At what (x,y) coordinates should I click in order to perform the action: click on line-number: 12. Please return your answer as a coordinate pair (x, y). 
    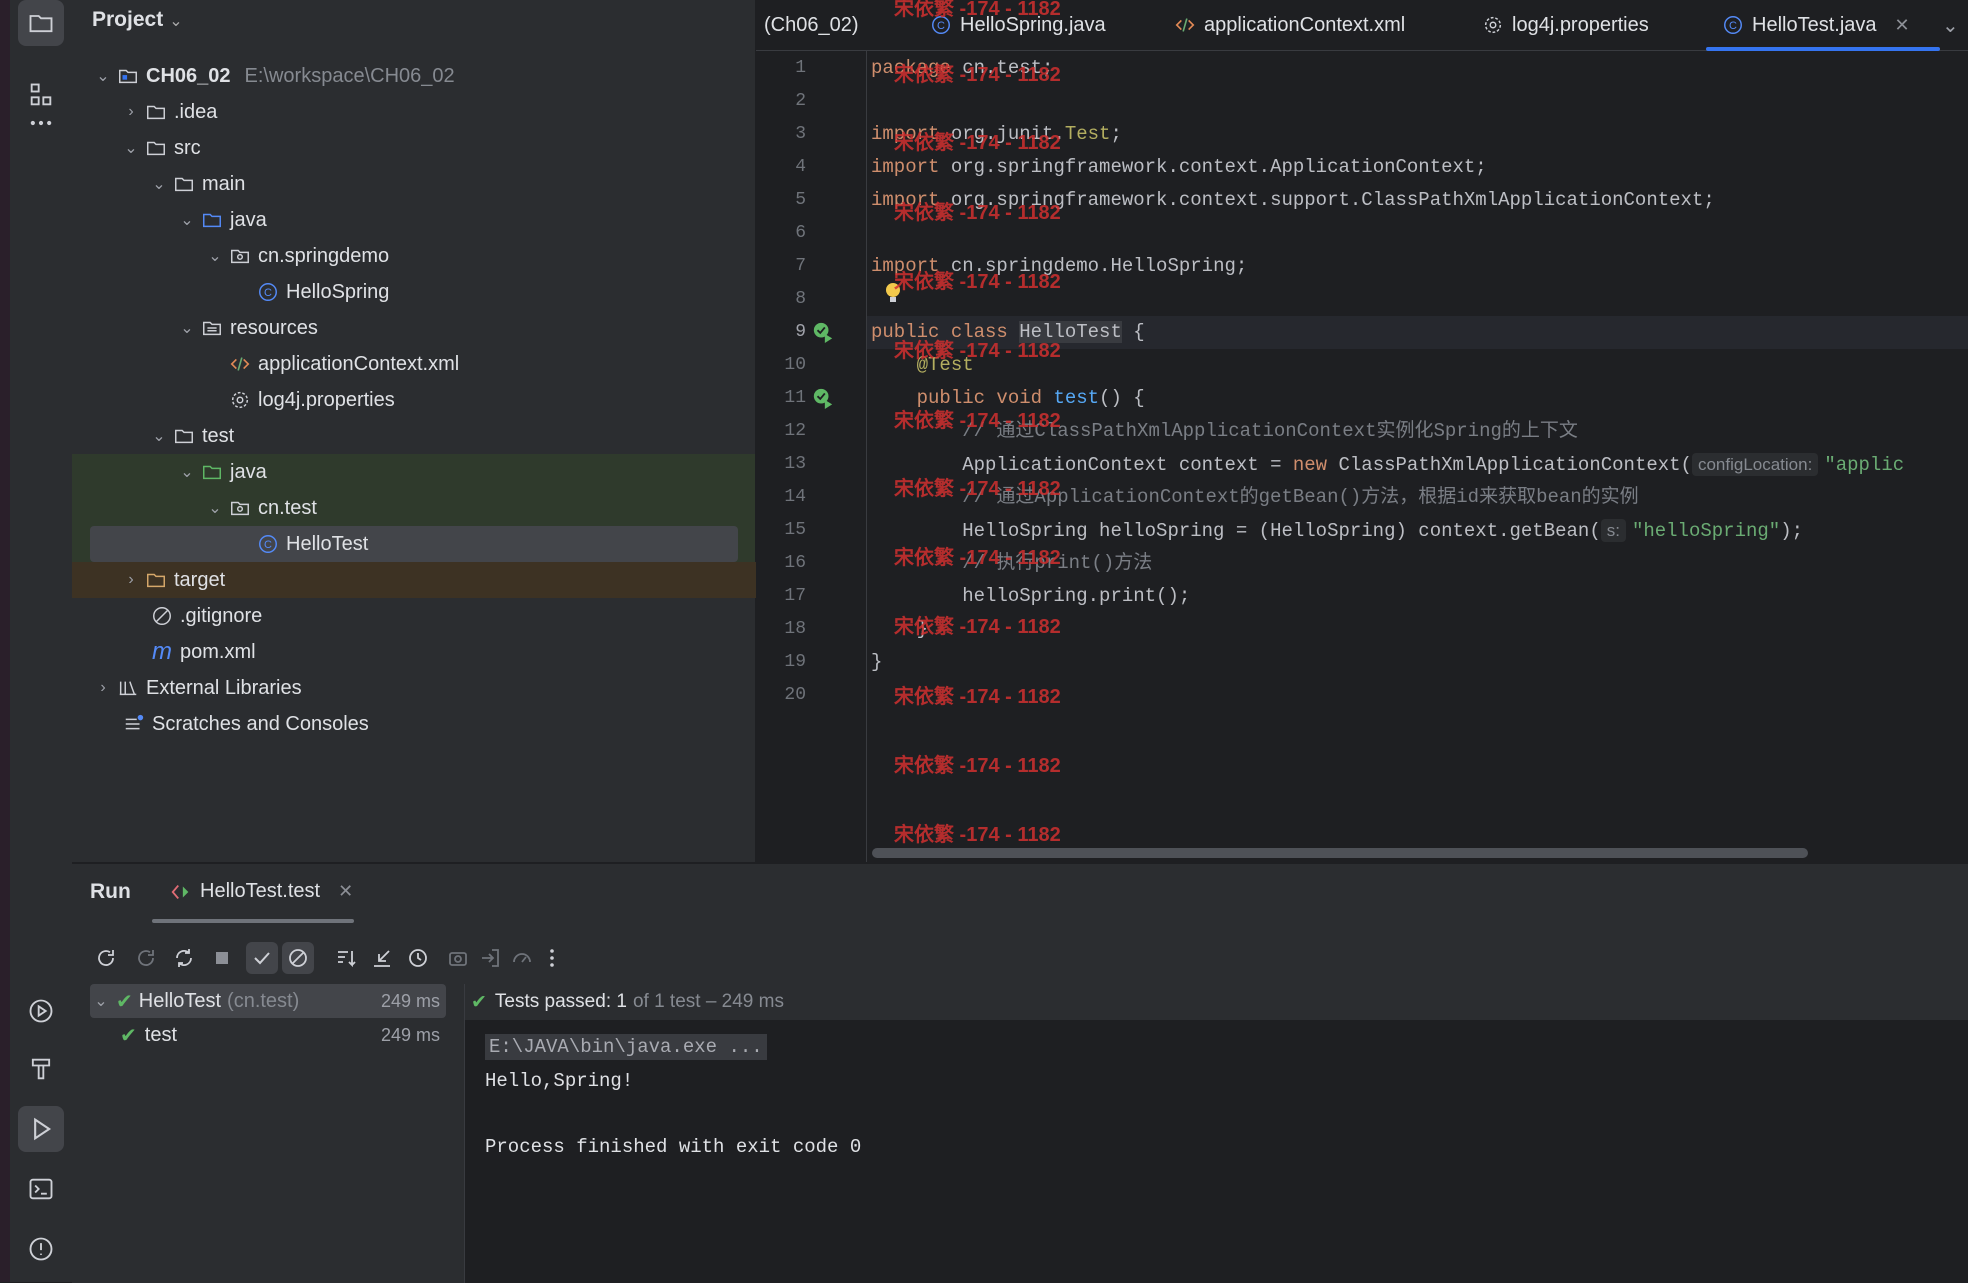
    Looking at the image, I should click on (795, 431).